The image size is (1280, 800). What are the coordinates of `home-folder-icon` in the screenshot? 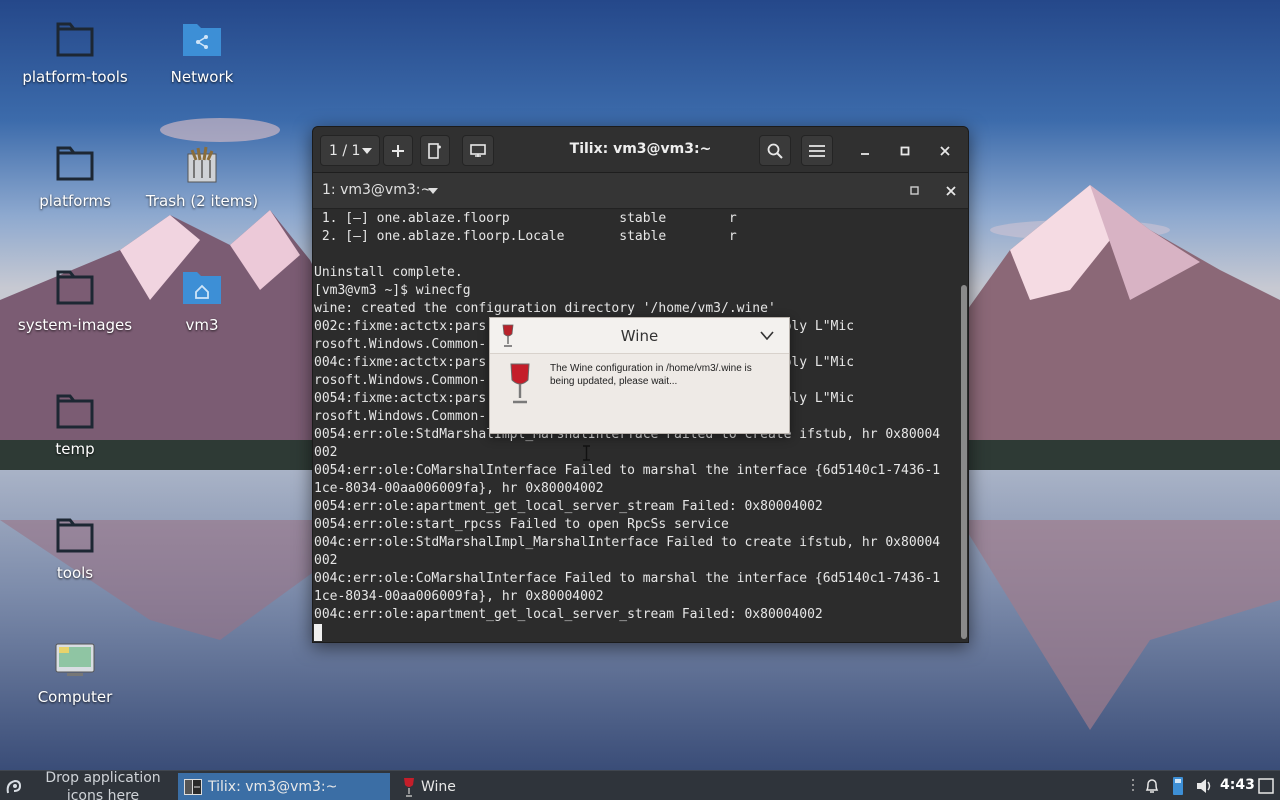 It's located at (202, 288).